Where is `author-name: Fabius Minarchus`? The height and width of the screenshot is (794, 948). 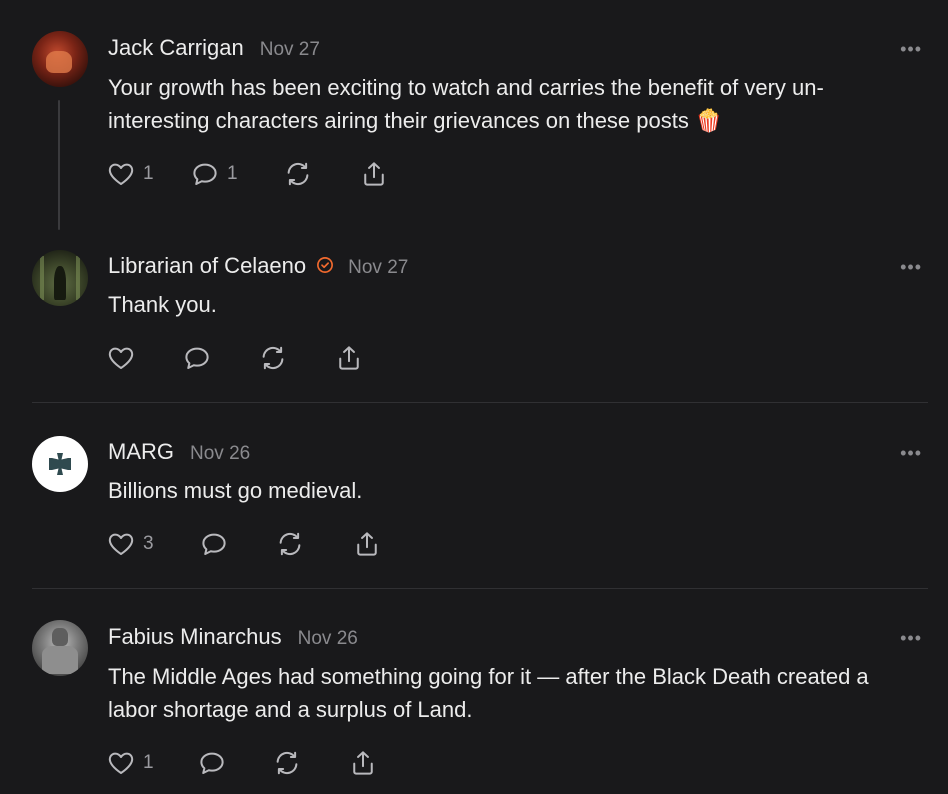 author-name: Fabius Minarchus is located at coordinates (195, 637).